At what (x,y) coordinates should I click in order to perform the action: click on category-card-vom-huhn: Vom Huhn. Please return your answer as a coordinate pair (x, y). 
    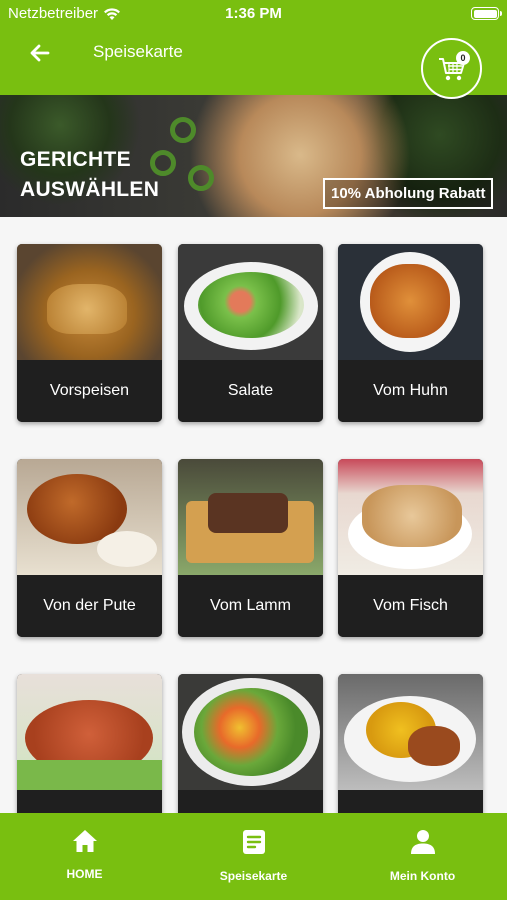
    Looking at the image, I should click on (410, 333).